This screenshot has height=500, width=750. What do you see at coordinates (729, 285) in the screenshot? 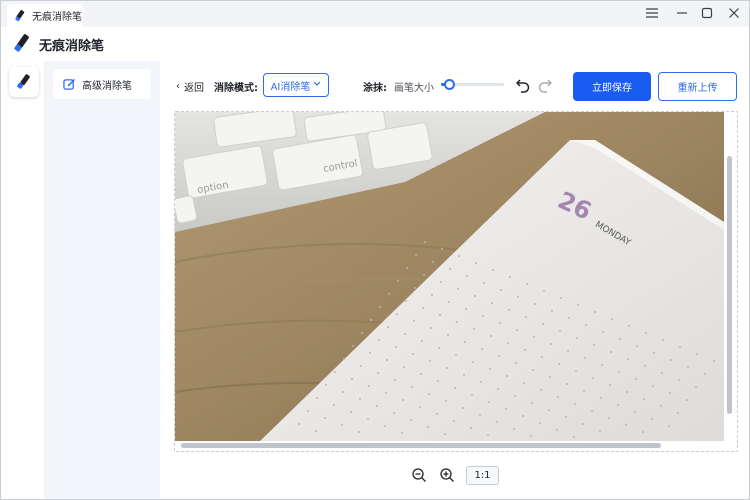
I see `vertical-scrollbar` at bounding box center [729, 285].